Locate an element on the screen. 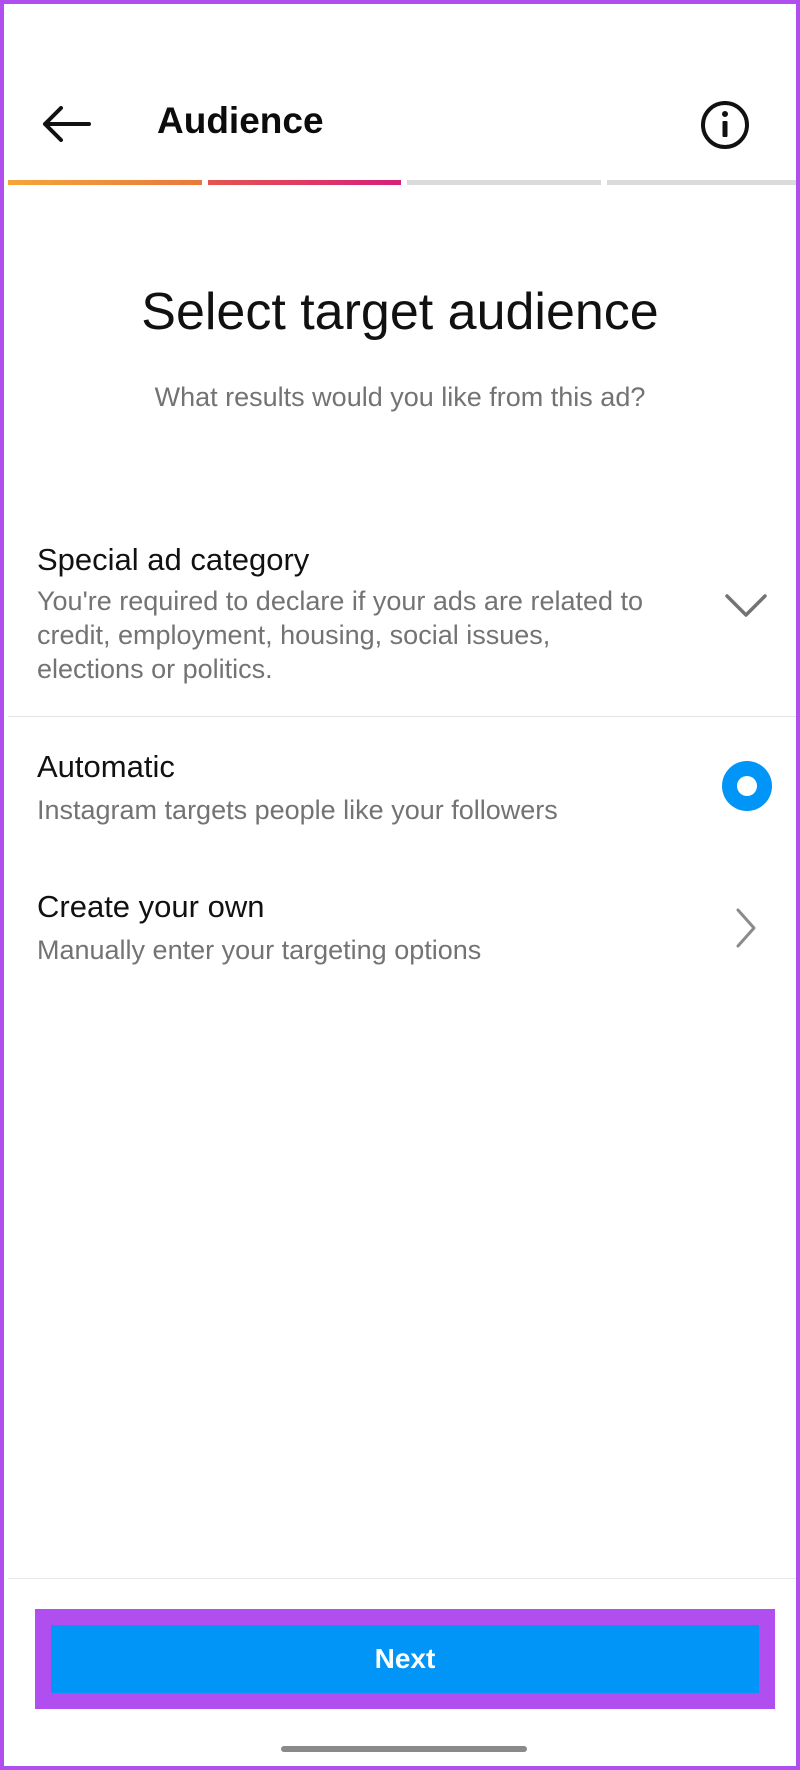 Image resolution: width=800 pixels, height=1770 pixels. next-button-highlight: Next is located at coordinates (405, 1659).